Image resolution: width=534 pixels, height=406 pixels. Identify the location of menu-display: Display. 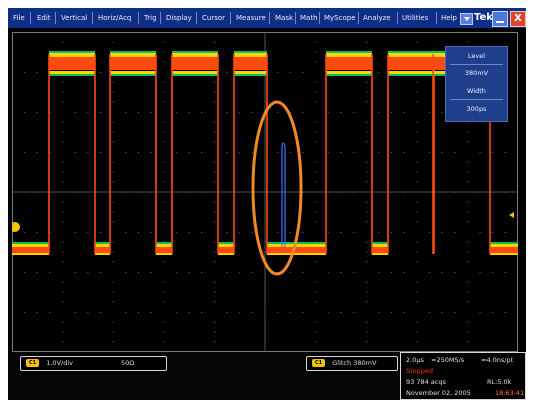
(179, 18).